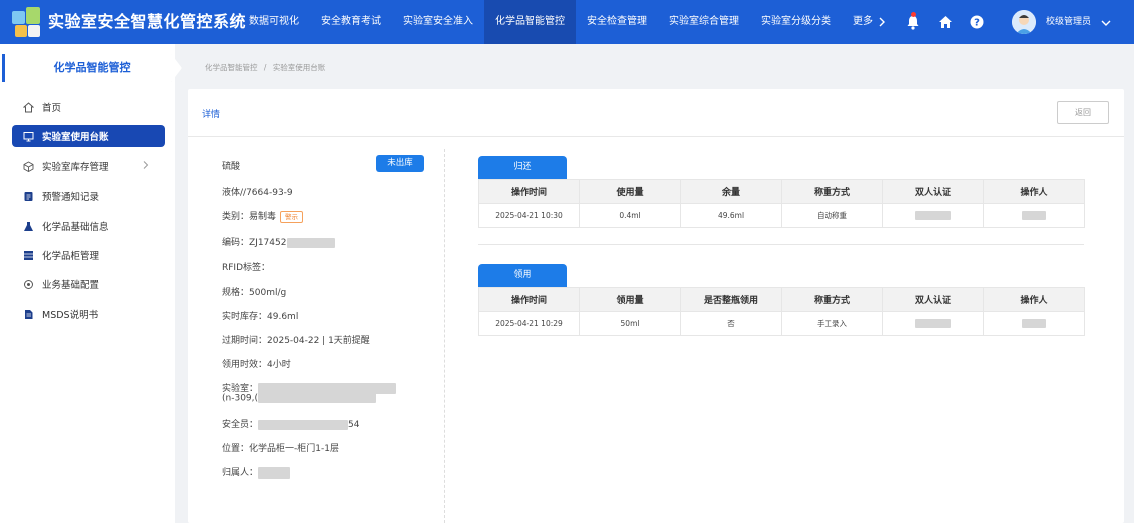  What do you see at coordinates (292, 216) in the screenshot?
I see `warning-tag: 警示` at bounding box center [292, 216].